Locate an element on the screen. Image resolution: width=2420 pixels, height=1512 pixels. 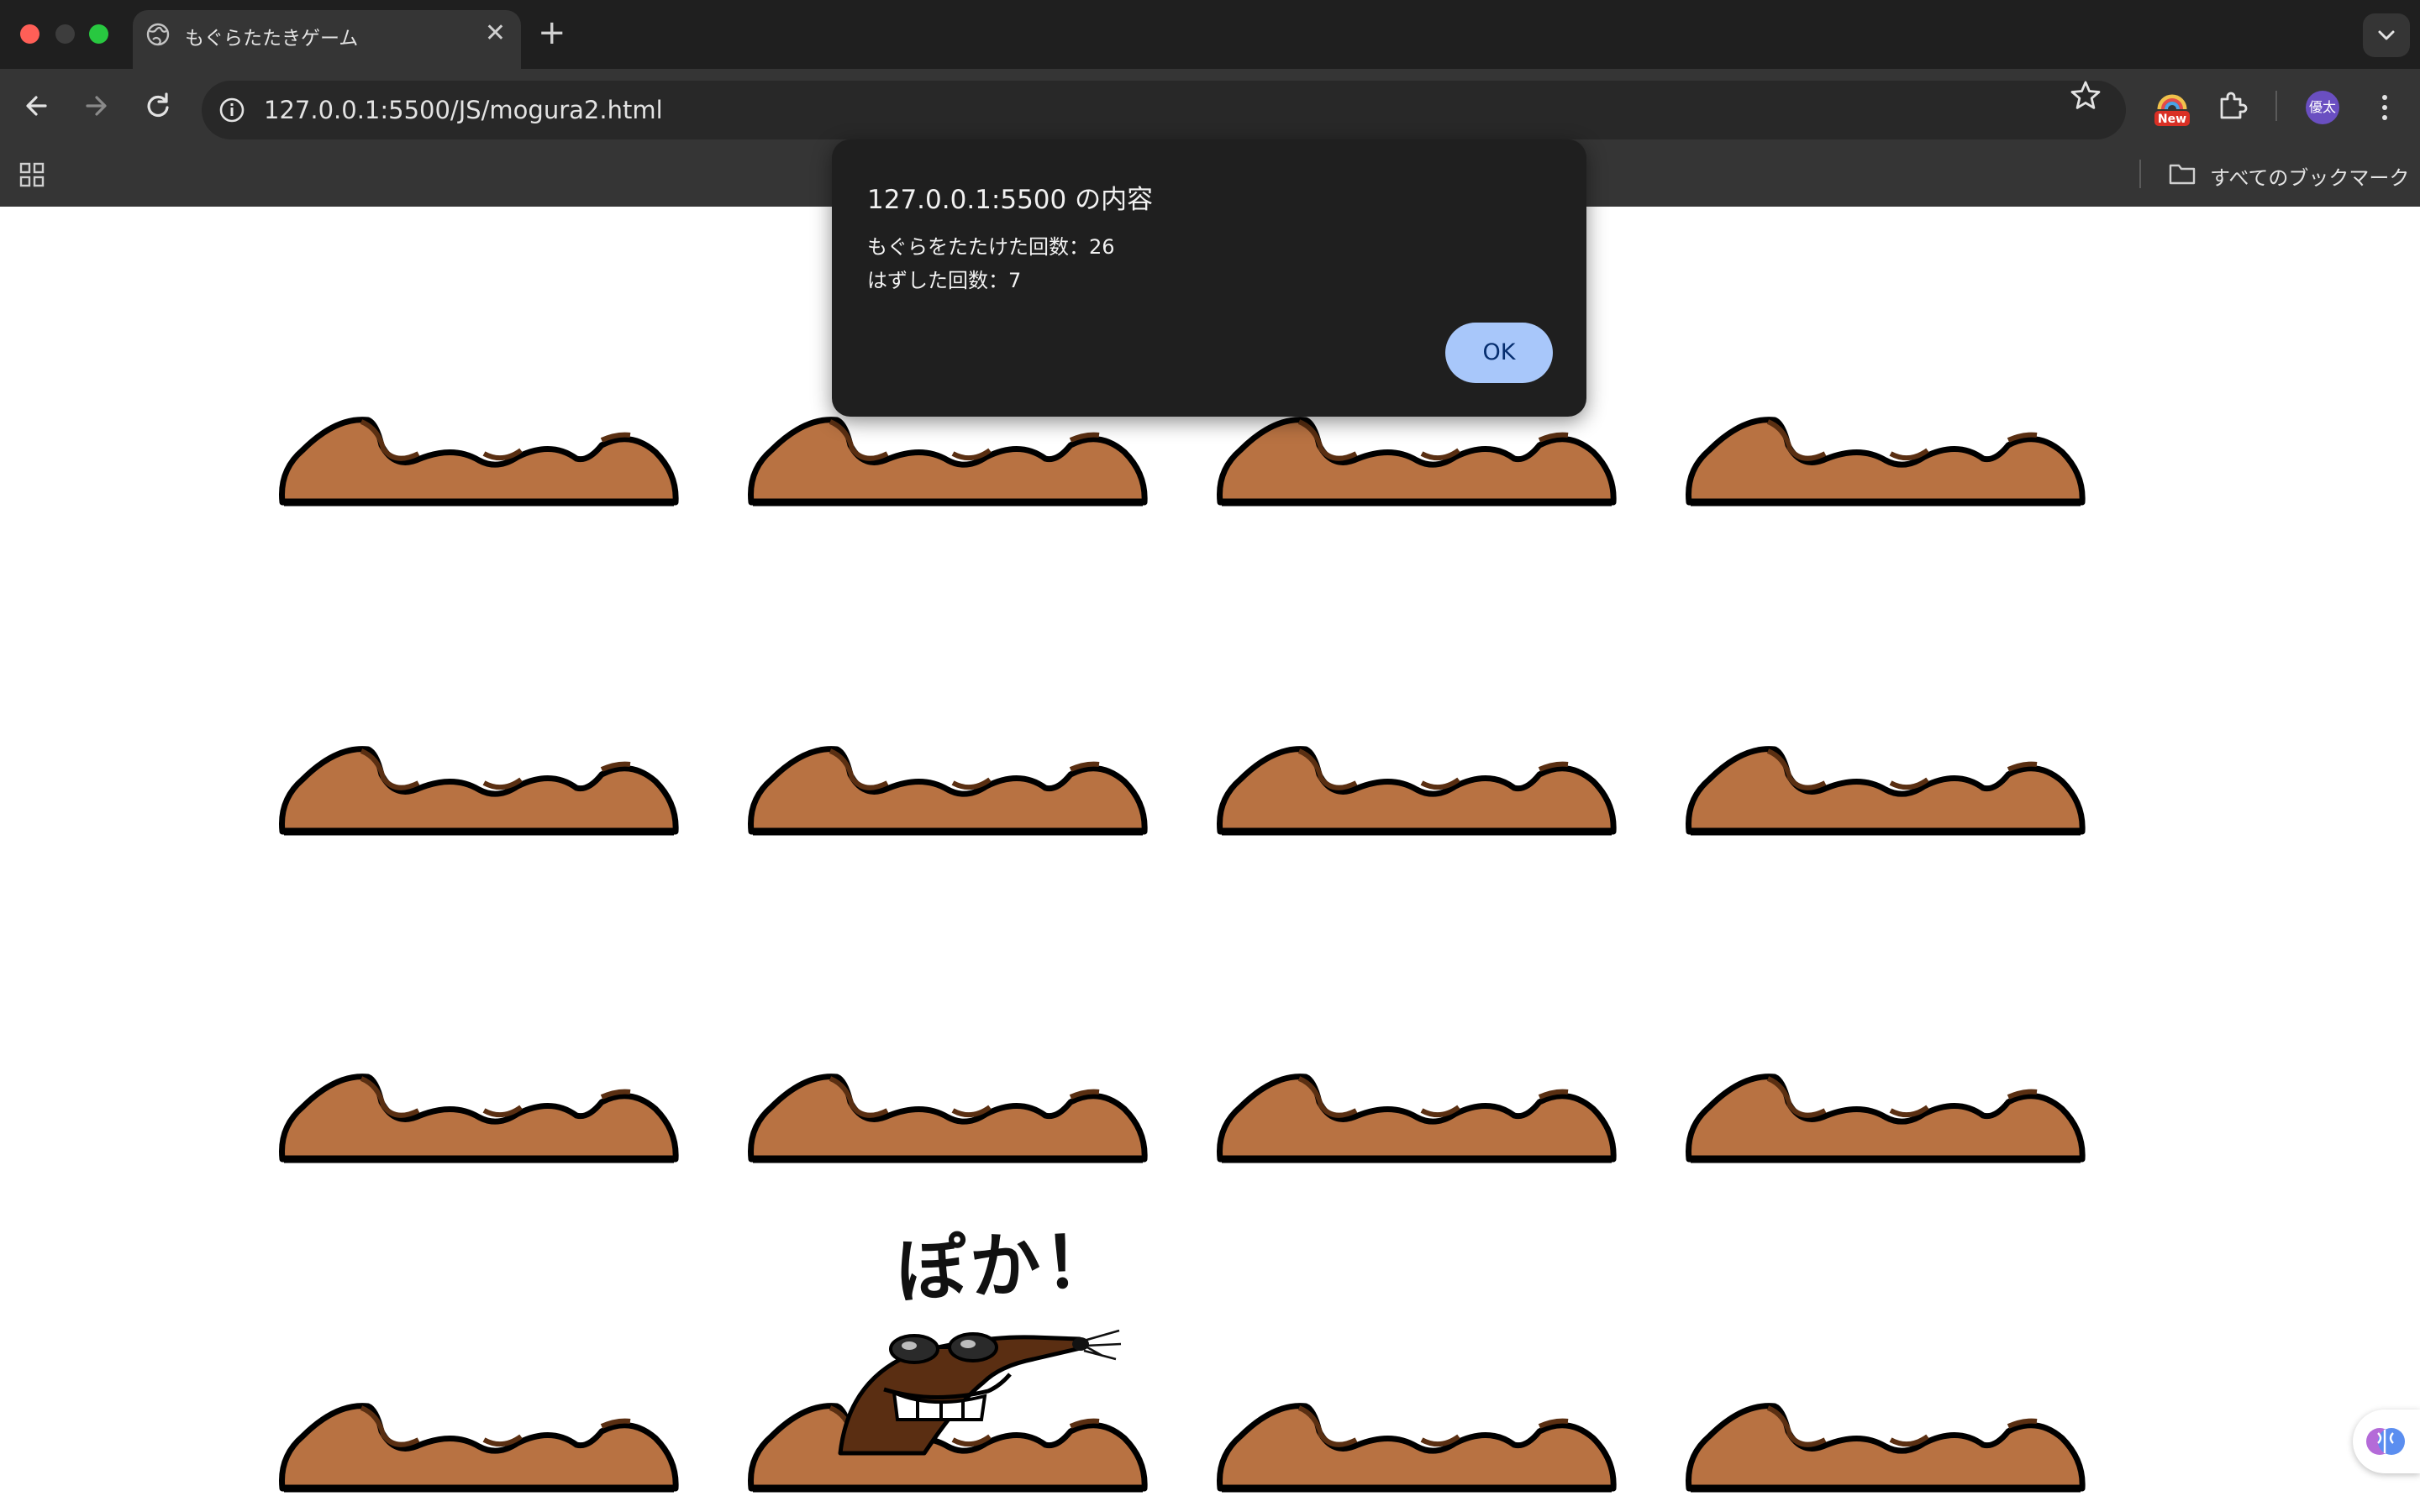
tab-search-button is located at coordinates (2387, 35).